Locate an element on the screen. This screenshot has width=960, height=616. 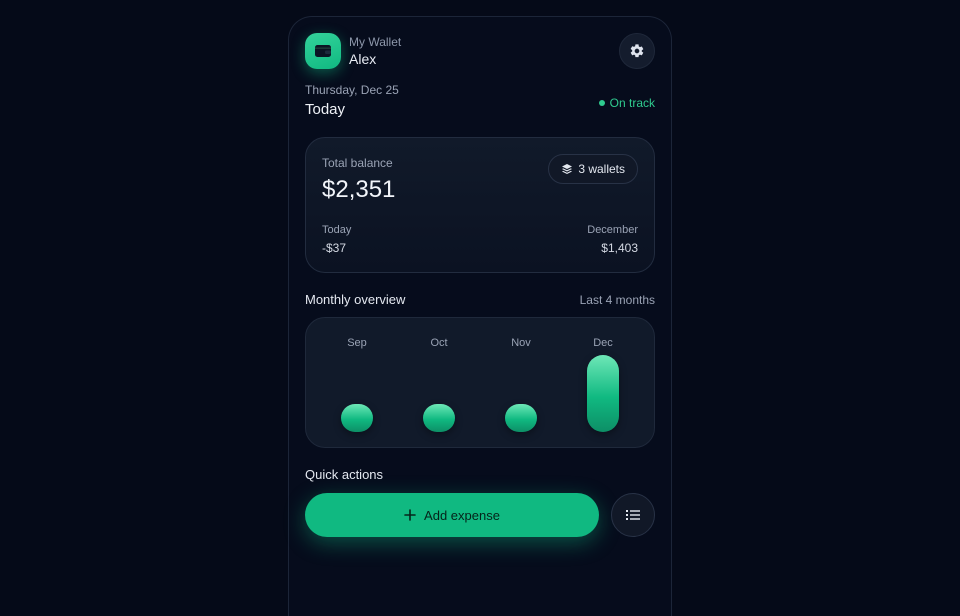
layers-icon is located at coordinates (567, 169).